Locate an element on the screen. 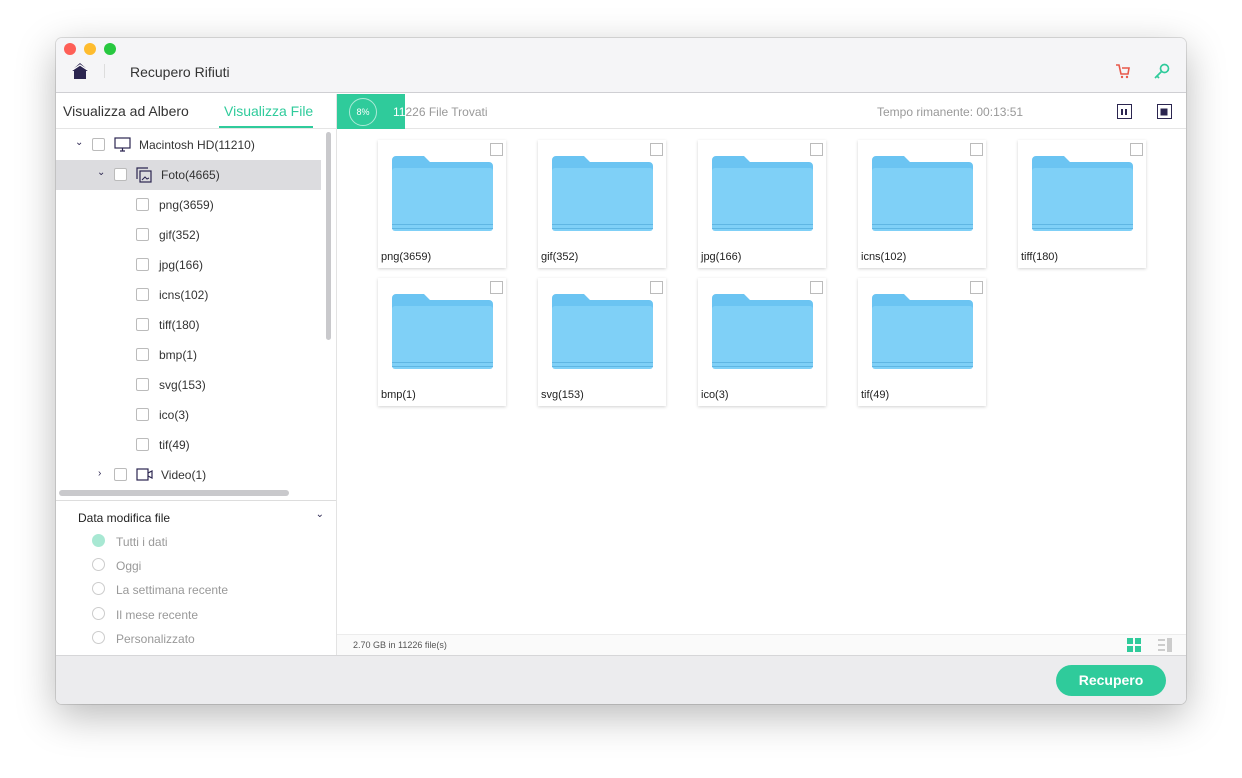 This screenshot has width=1242, height=778. tree-item-video: › Video(1) is located at coordinates (188, 475).